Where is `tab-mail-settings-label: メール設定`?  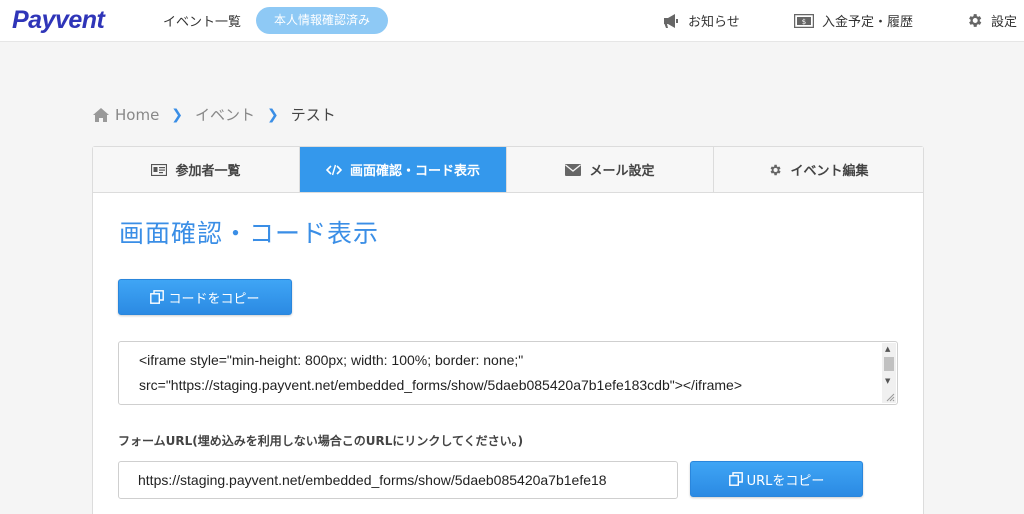 tab-mail-settings-label: メール設定 is located at coordinates (622, 171).